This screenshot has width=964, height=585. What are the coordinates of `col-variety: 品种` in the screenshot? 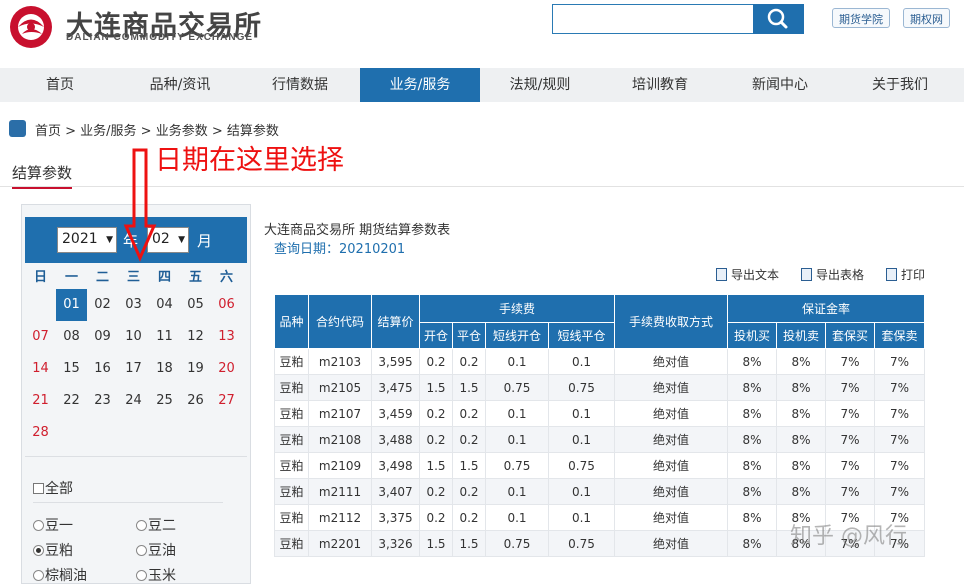 It's located at (291, 321).